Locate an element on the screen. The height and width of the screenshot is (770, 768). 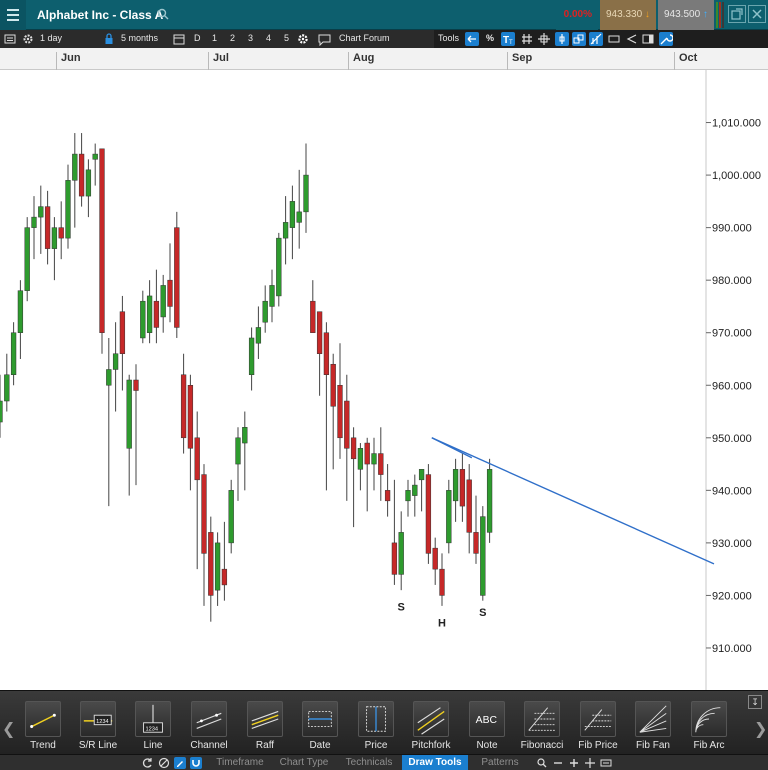
tool-trend: Trend is located at coordinates (43, 726).